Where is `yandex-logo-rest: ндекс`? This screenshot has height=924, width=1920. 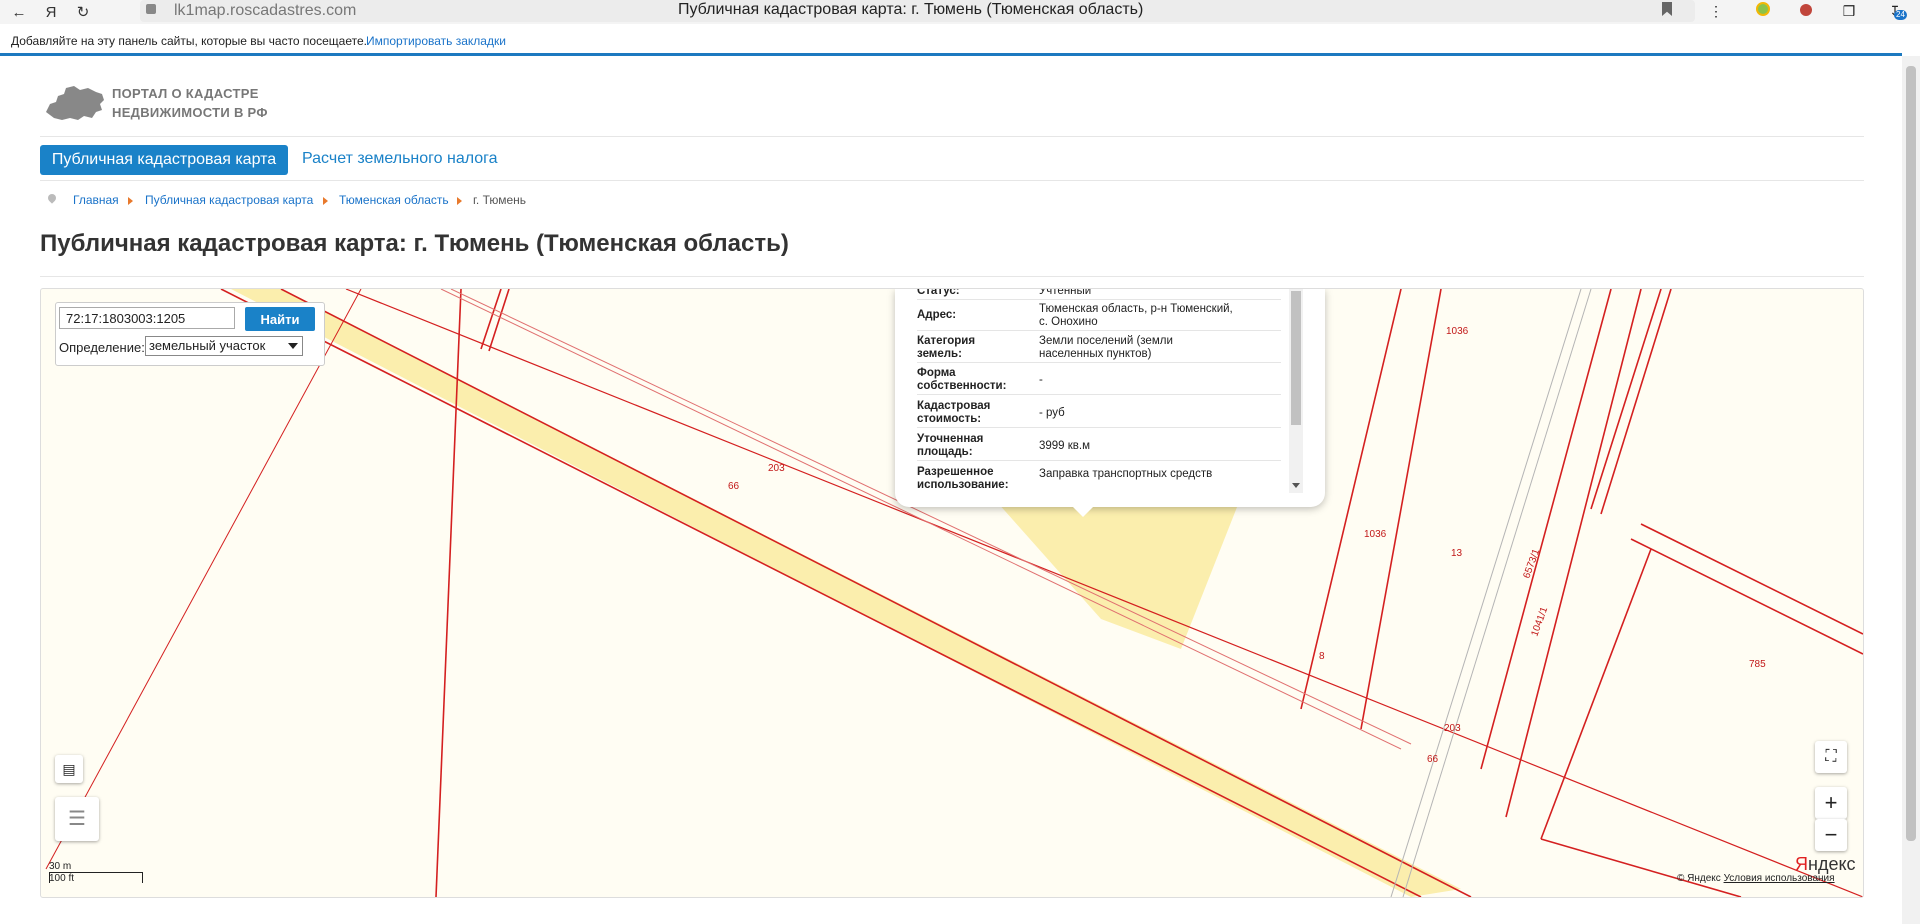 yandex-logo-rest: ндекс is located at coordinates (1832, 864).